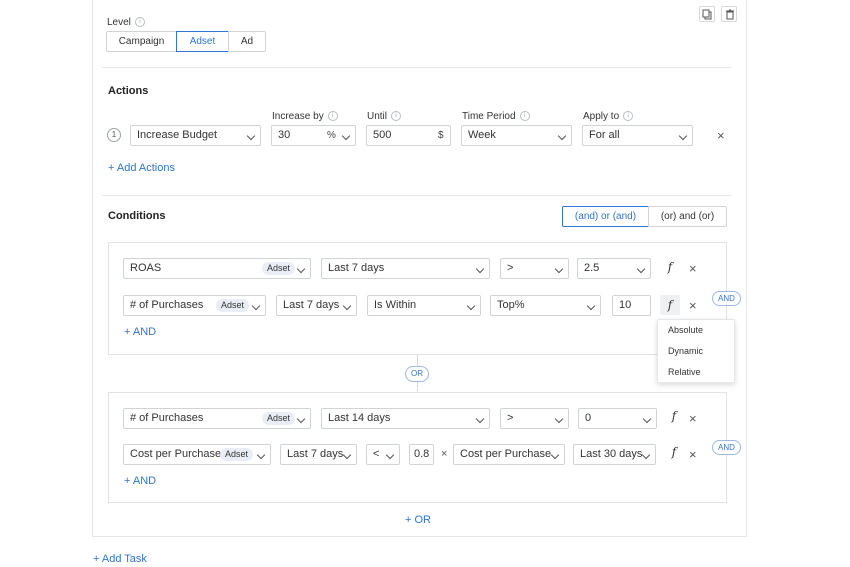 Image resolution: width=850 pixels, height=567 pixels. Describe the element at coordinates (444, 454) in the screenshot. I see `multiply-icon: ×` at that location.